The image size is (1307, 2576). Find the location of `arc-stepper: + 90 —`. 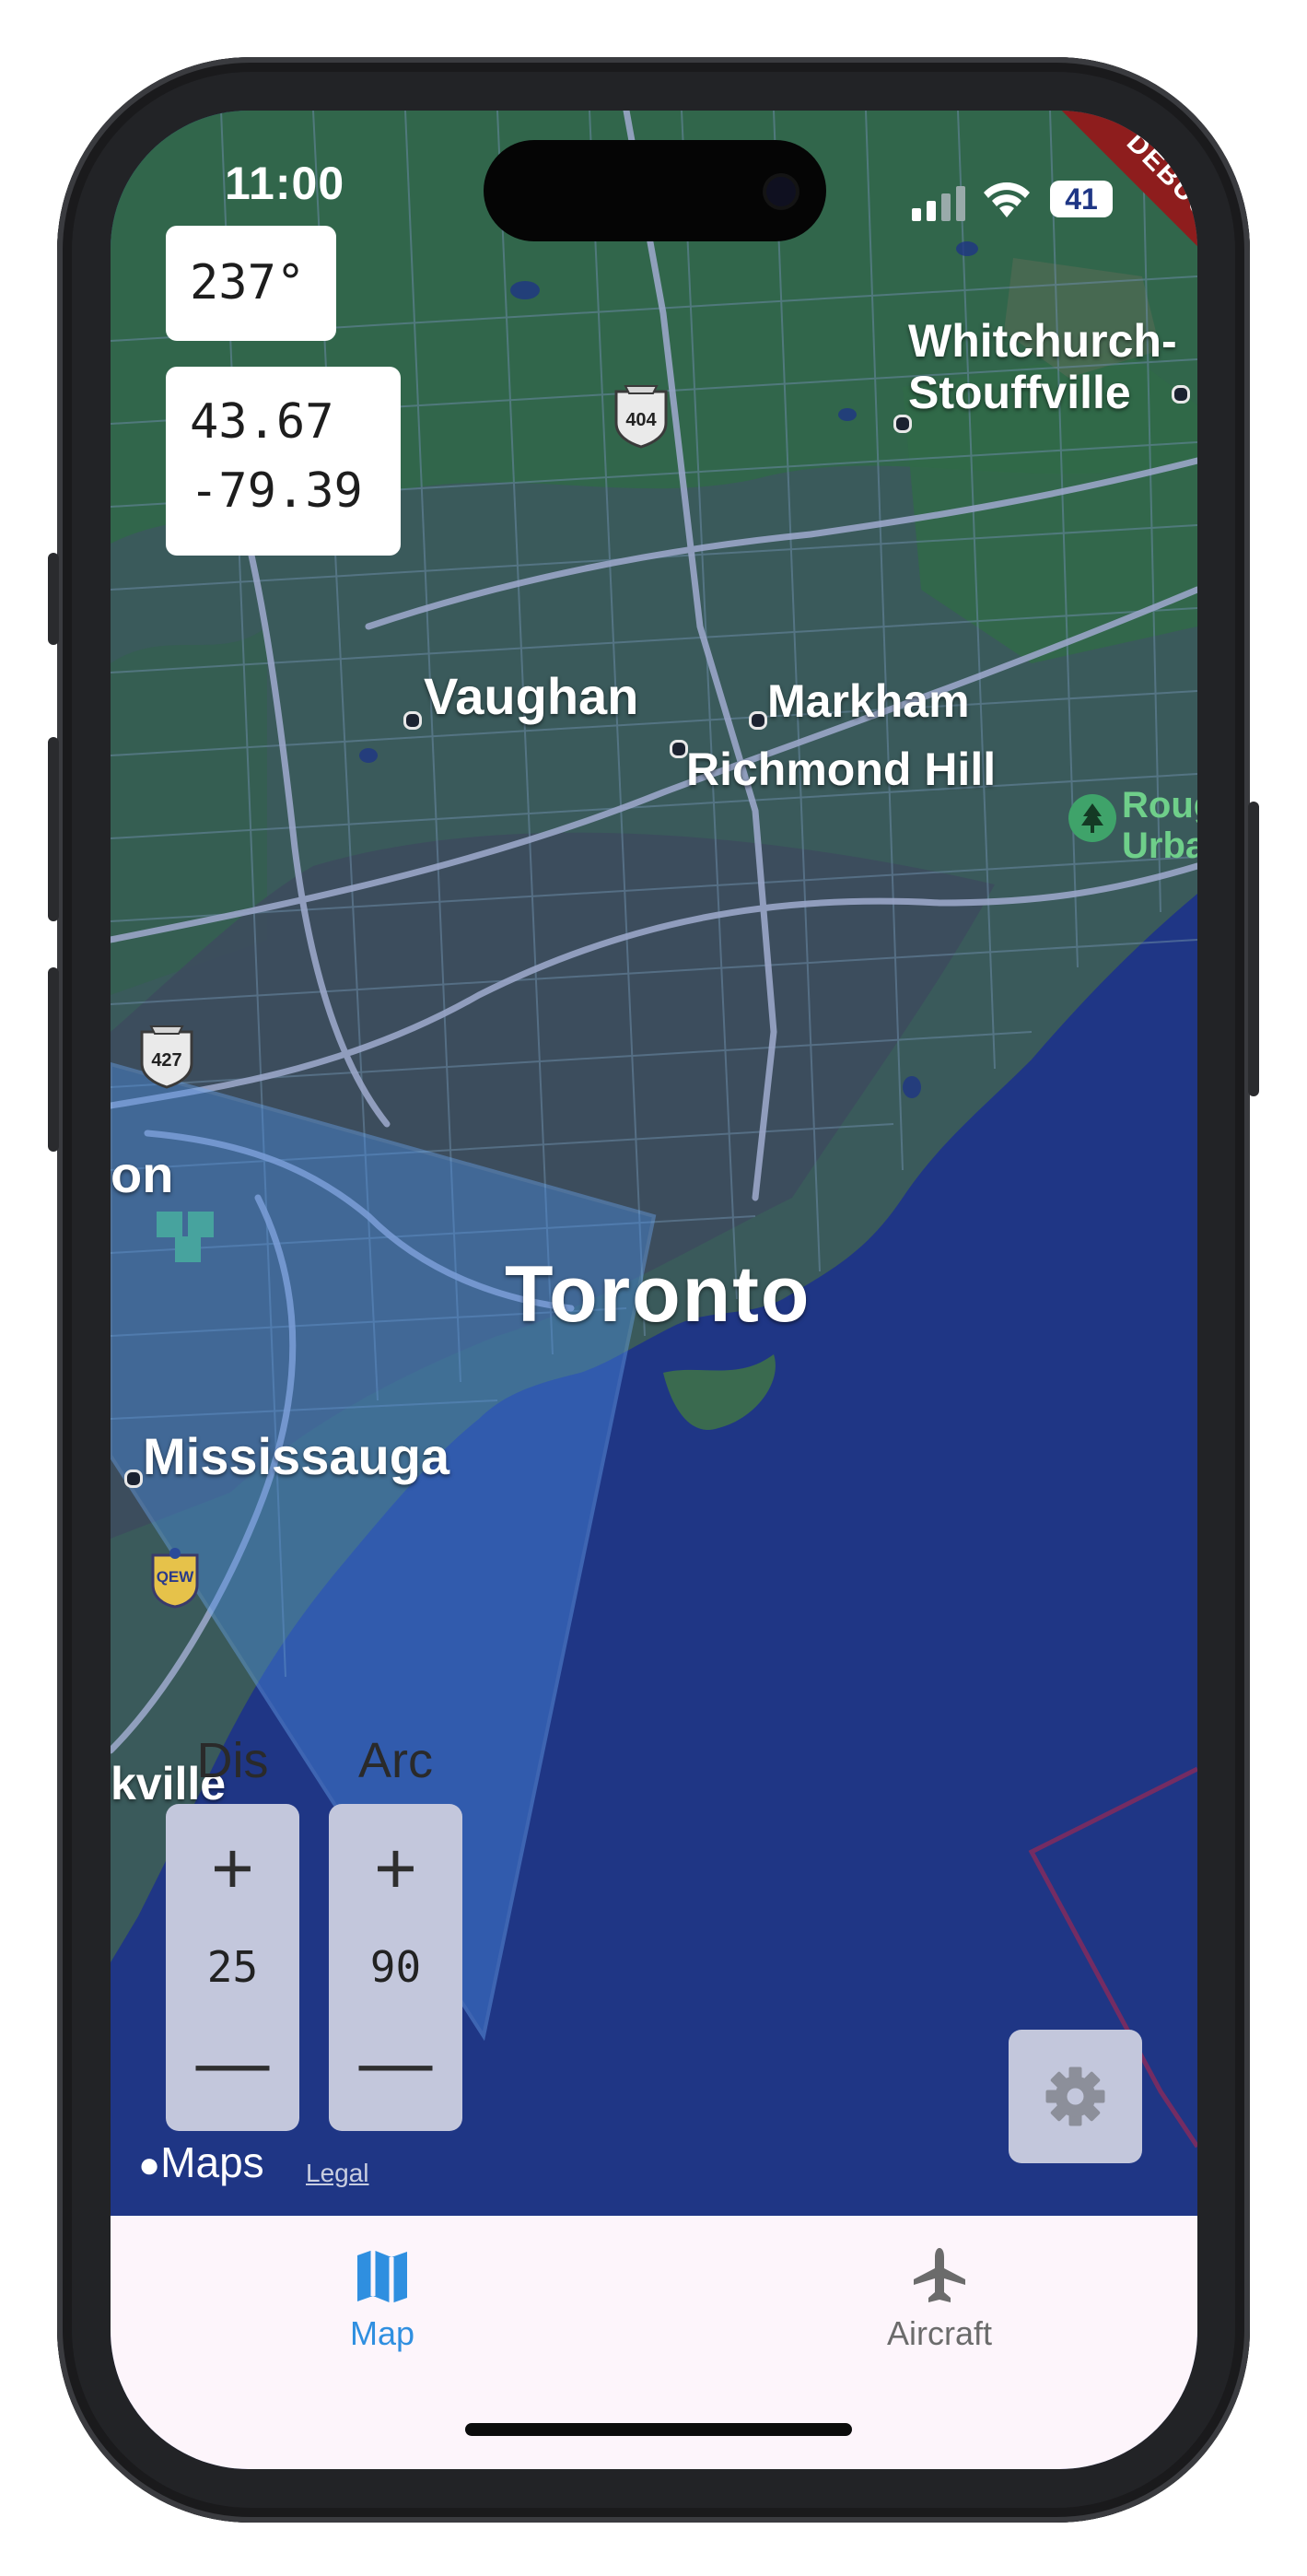

arc-stepper: + 90 — is located at coordinates (396, 1967).